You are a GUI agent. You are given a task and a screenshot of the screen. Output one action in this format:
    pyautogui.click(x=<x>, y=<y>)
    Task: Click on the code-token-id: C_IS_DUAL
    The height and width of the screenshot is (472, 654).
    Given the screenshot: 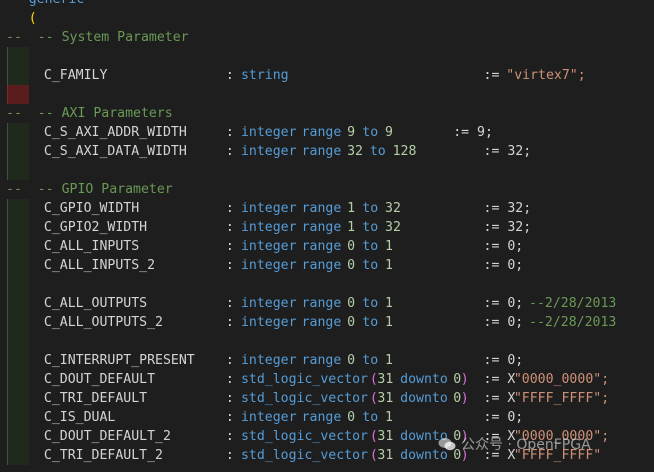 What is the action you would take?
    pyautogui.click(x=79, y=417)
    